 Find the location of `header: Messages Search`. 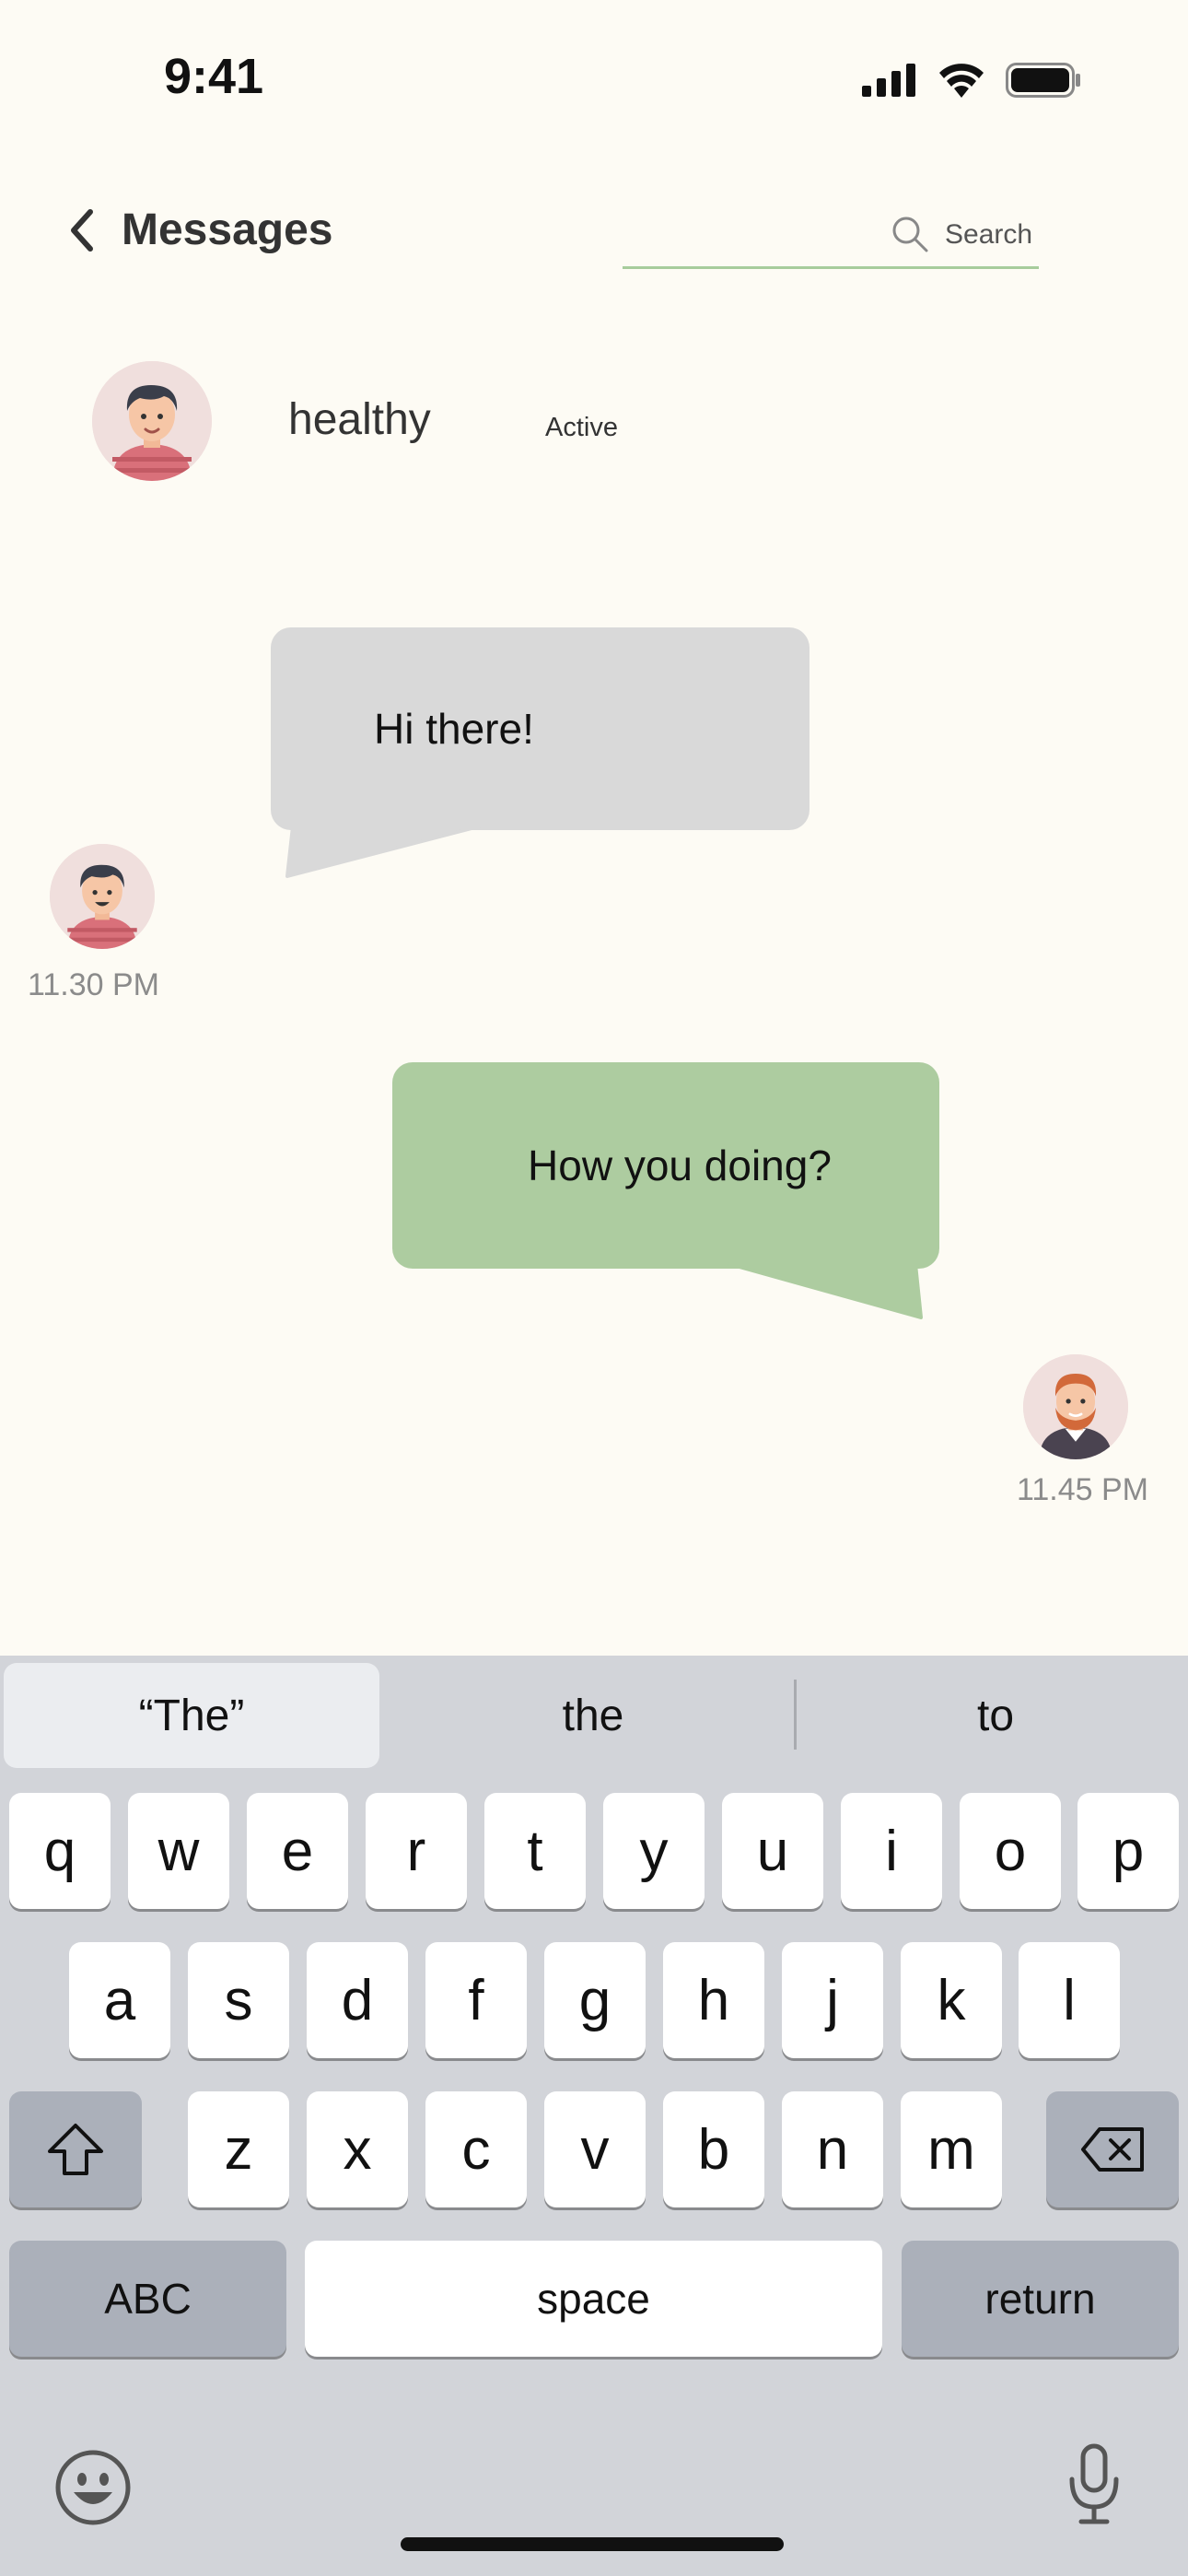

header: Messages Search is located at coordinates (594, 235).